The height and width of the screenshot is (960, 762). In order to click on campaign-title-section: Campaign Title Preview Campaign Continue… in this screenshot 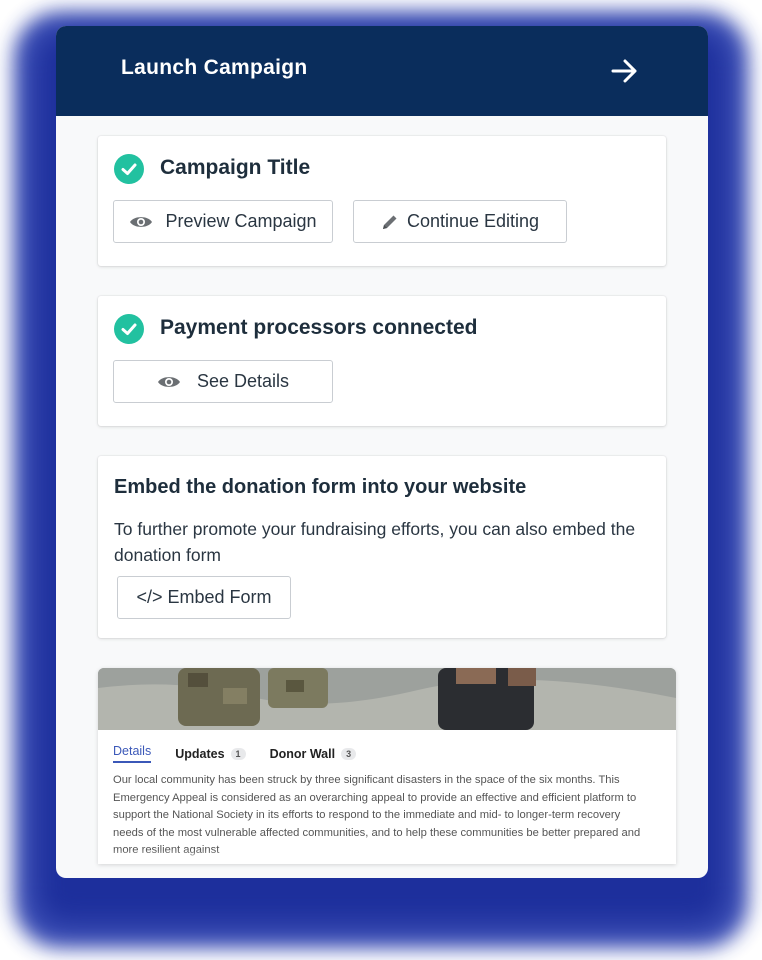, I will do `click(382, 201)`.